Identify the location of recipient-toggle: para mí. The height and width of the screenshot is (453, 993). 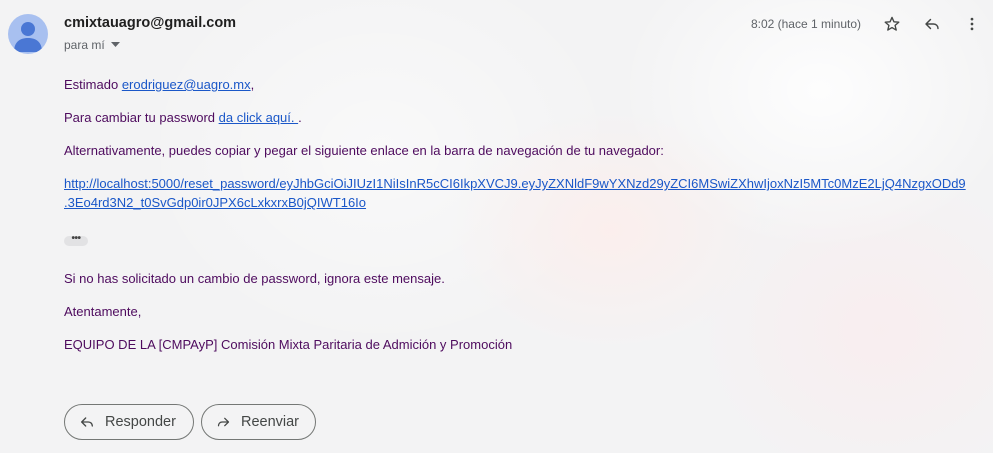
(92, 45).